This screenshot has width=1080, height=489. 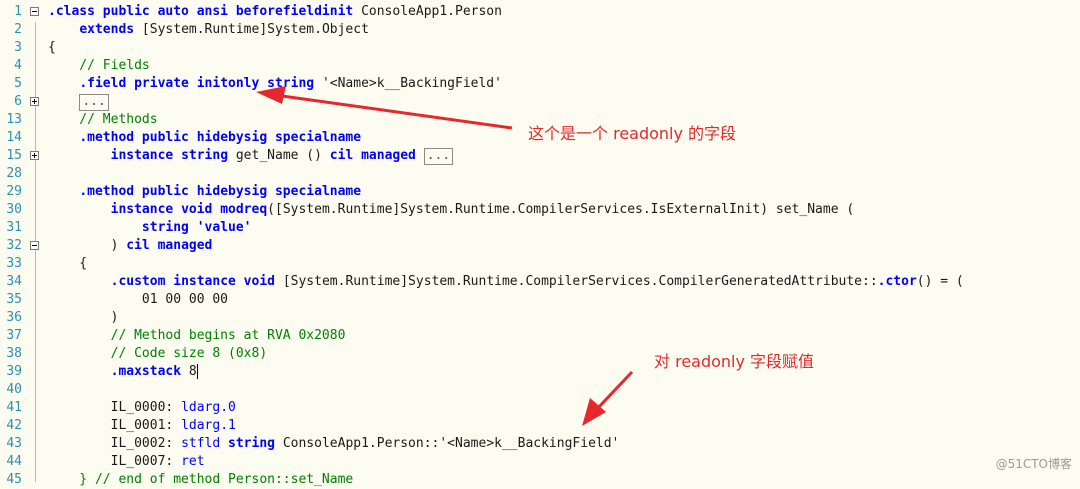 What do you see at coordinates (384, 108) in the screenshot?
I see `arrow-to-field` at bounding box center [384, 108].